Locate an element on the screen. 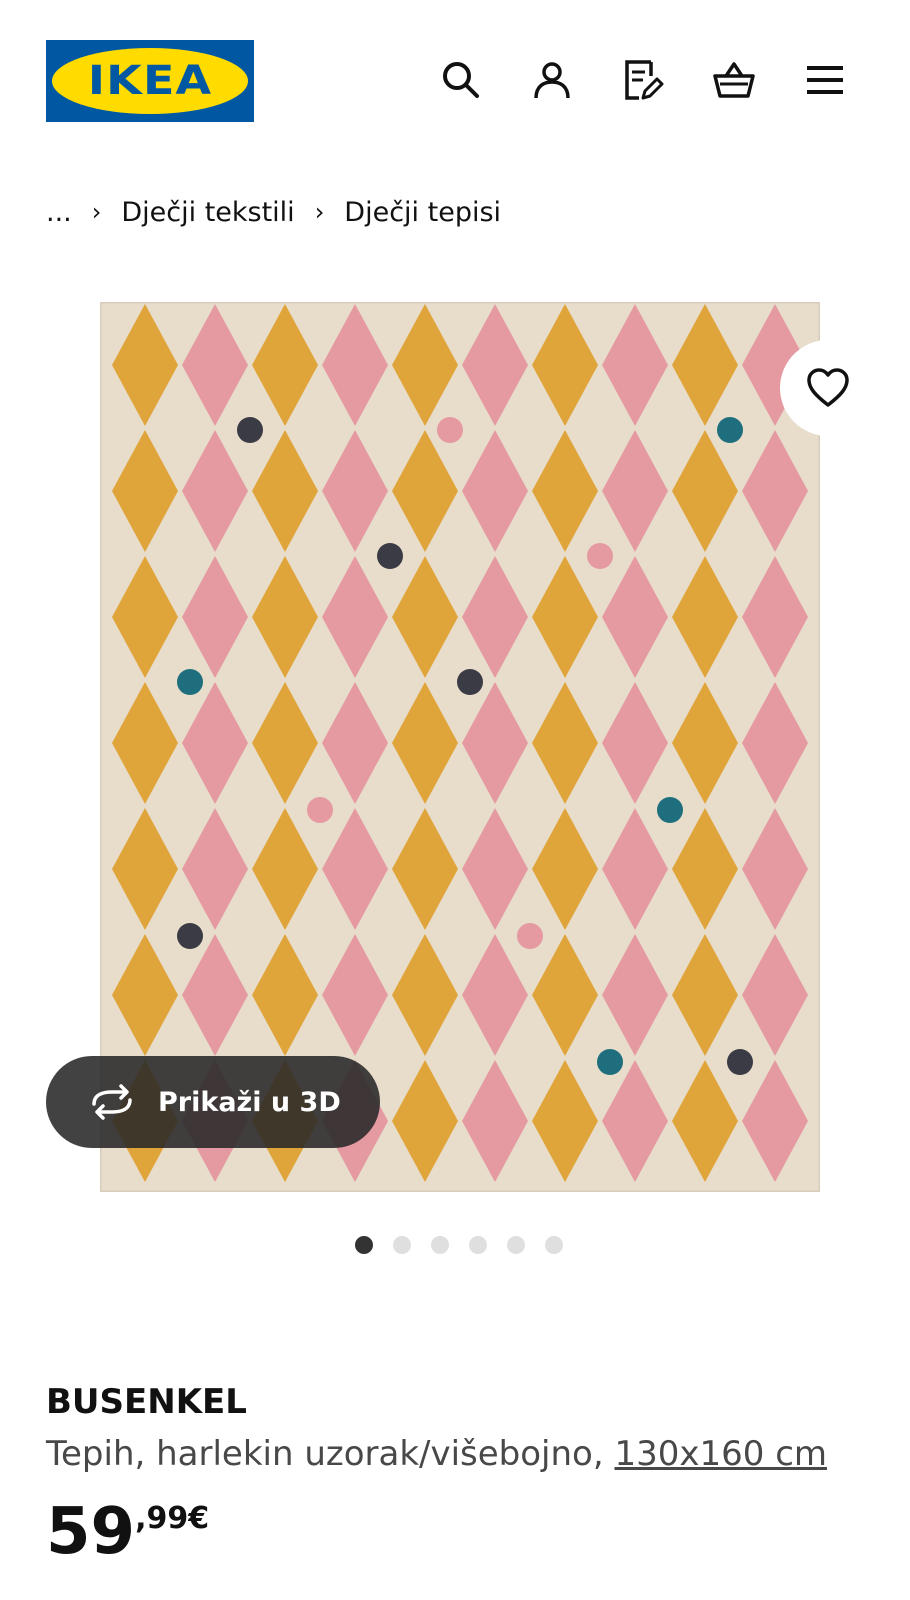  search-button is located at coordinates (461, 80).